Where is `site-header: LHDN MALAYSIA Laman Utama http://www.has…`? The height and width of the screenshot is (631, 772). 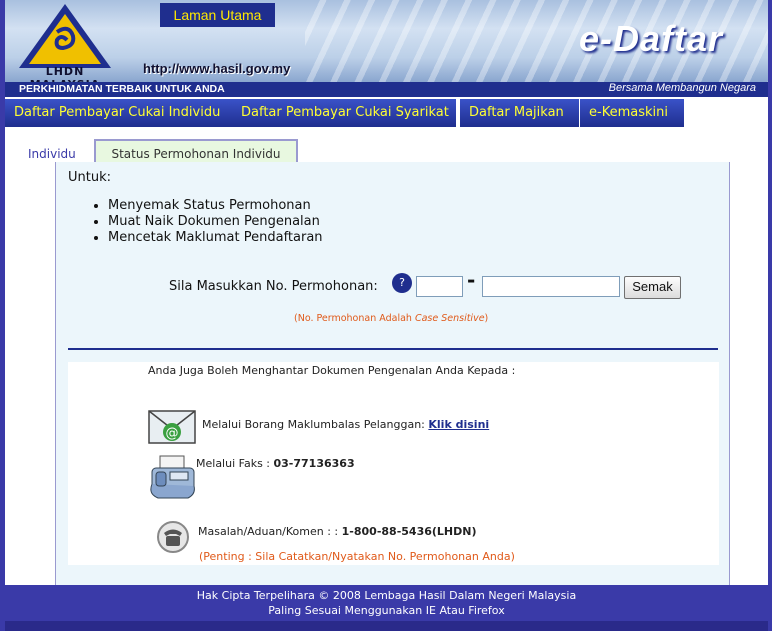 site-header: LHDN MALAYSIA Laman Utama http://www.has… is located at coordinates (386, 41).